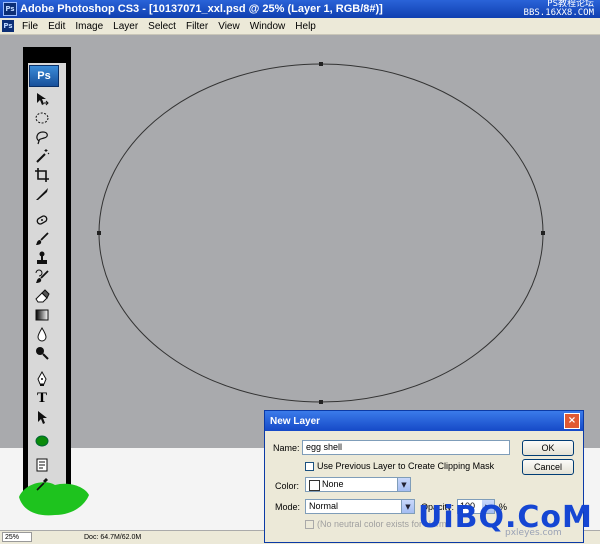 This screenshot has width=600, height=544. Describe the element at coordinates (99, 233) in the screenshot. I see `anchor-point-left` at that location.